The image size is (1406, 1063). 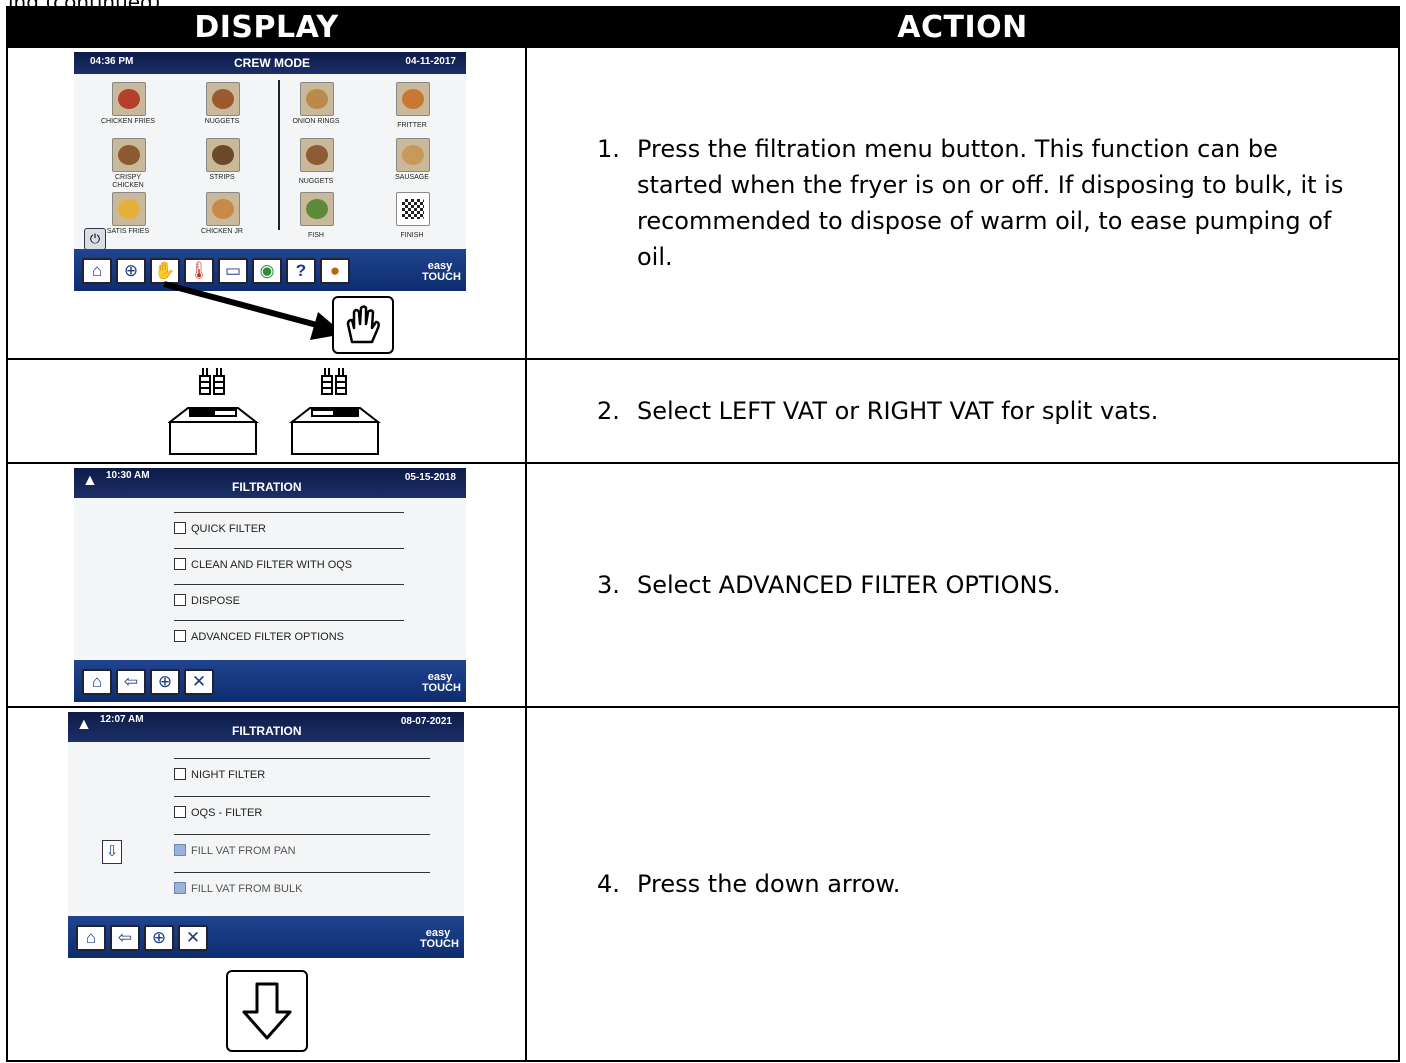 What do you see at coordinates (430, 477) in the screenshot?
I see `screen-date: 05-15-2018` at bounding box center [430, 477].